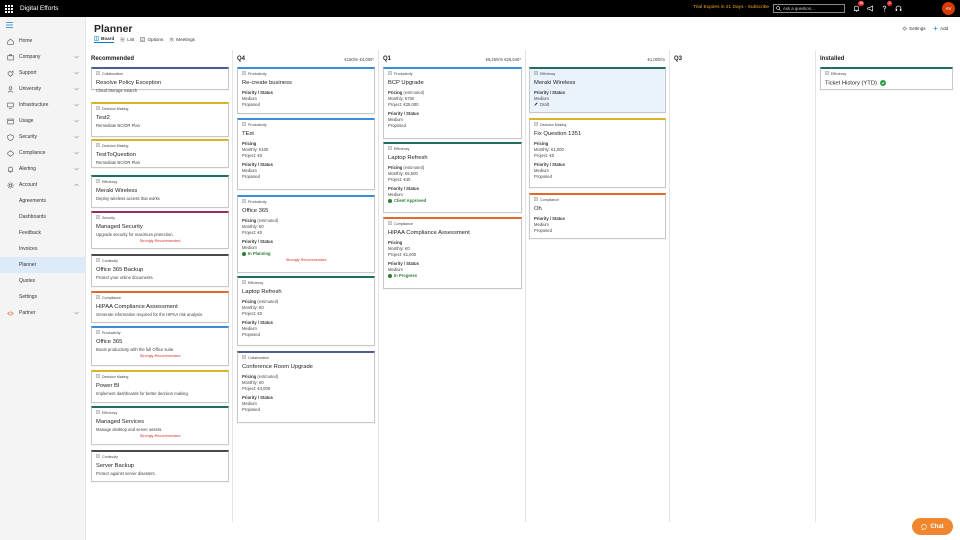  Describe the element at coordinates (42, 57) in the screenshot. I see `sidebar-item-company: Company` at that location.